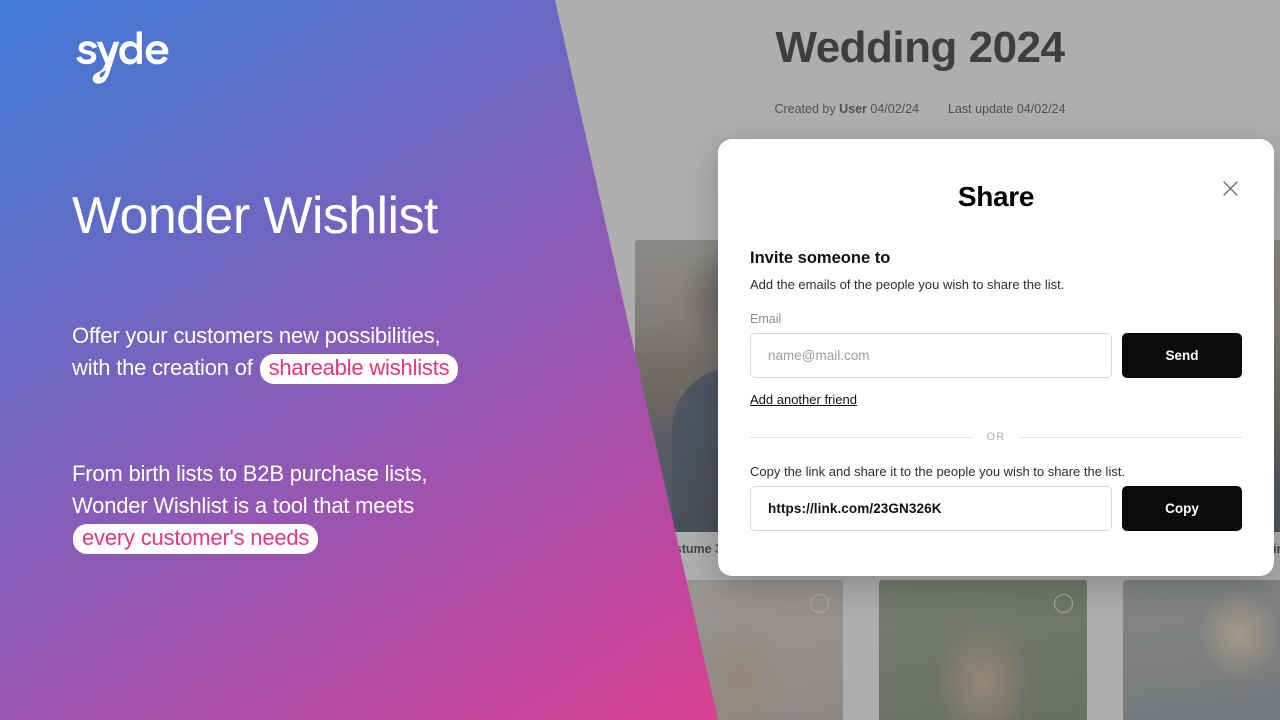  What do you see at coordinates (766, 319) in the screenshot?
I see `email-label: Email` at bounding box center [766, 319].